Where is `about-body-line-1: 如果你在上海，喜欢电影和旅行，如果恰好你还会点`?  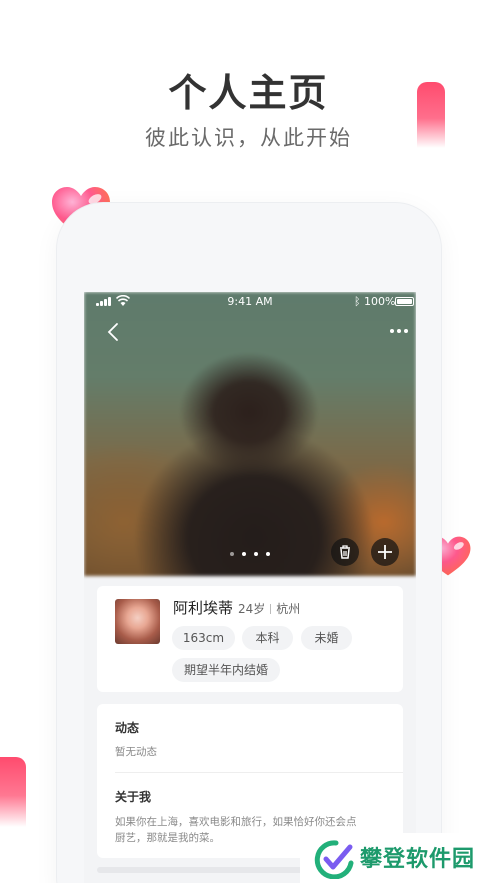 about-body-line-1: 如果你在上海，喜欢电影和旅行，如果恰好你还会点 is located at coordinates (236, 822).